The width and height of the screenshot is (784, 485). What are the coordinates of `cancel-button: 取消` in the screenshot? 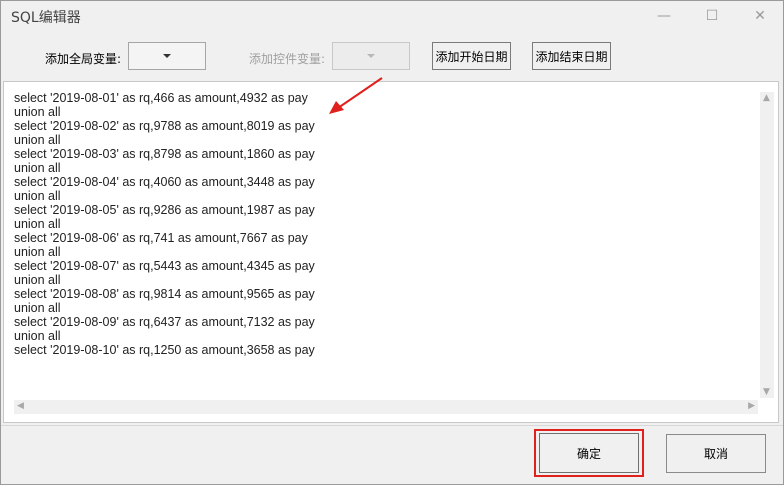 It's located at (716, 453).